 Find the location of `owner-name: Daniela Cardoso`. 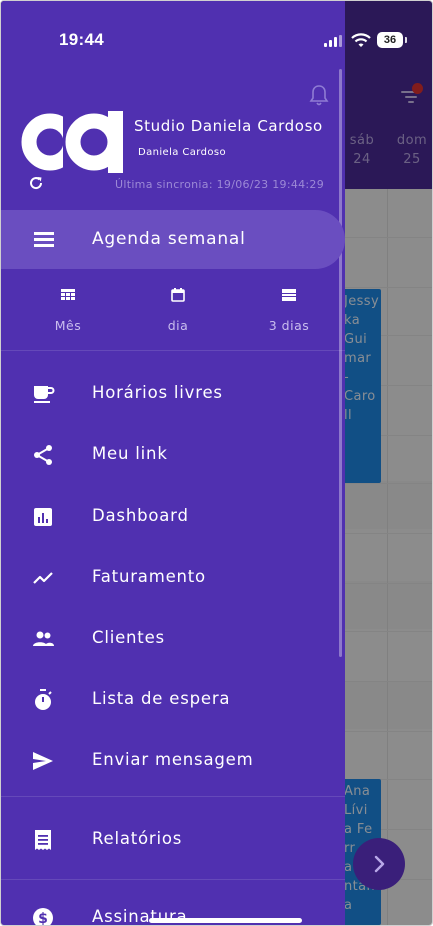

owner-name: Daniela Cardoso is located at coordinates (182, 152).